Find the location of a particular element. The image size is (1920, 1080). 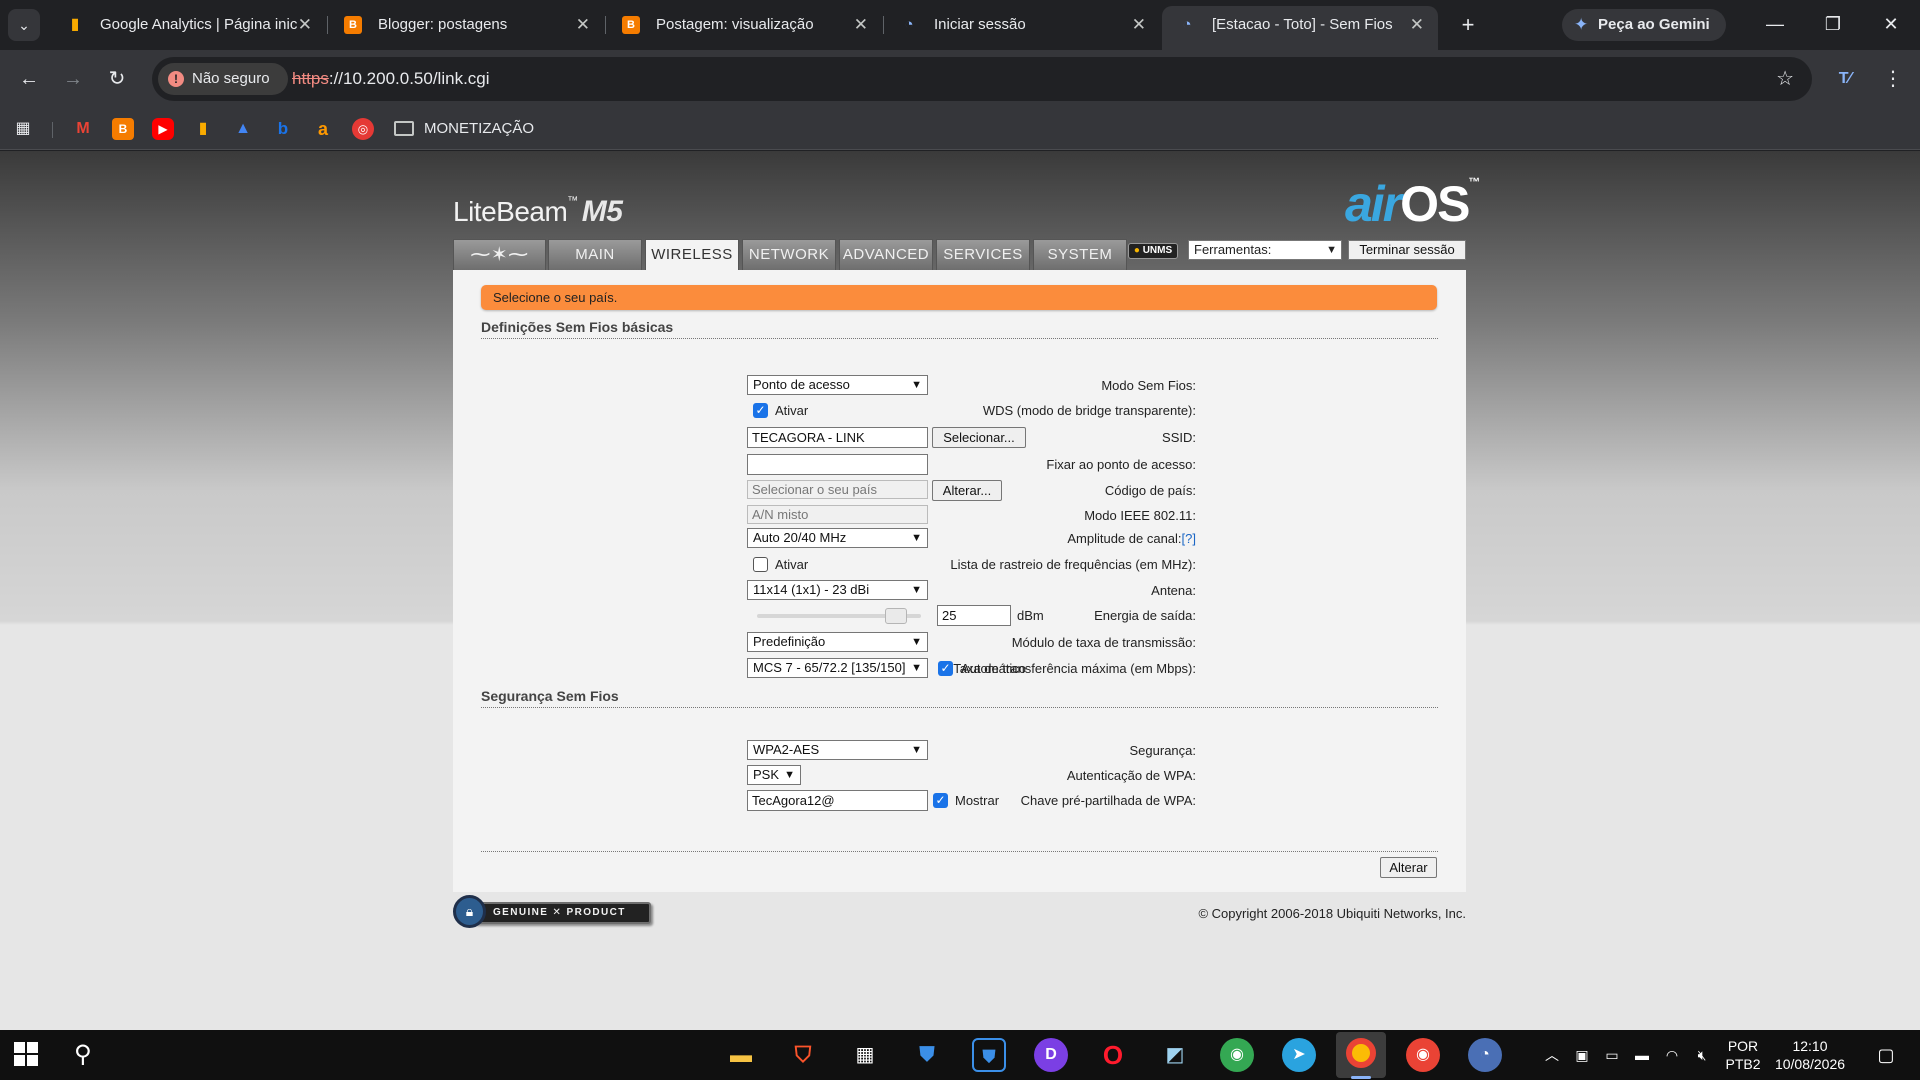

output-power-slider is located at coordinates (839, 616).